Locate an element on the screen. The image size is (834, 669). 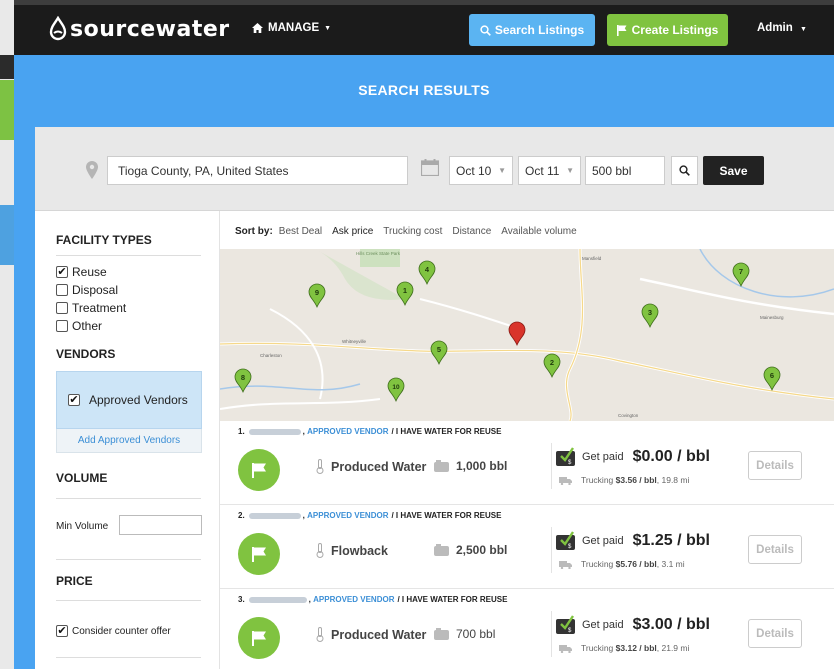
map-marker-label: 2 is located at coordinates (552, 362).